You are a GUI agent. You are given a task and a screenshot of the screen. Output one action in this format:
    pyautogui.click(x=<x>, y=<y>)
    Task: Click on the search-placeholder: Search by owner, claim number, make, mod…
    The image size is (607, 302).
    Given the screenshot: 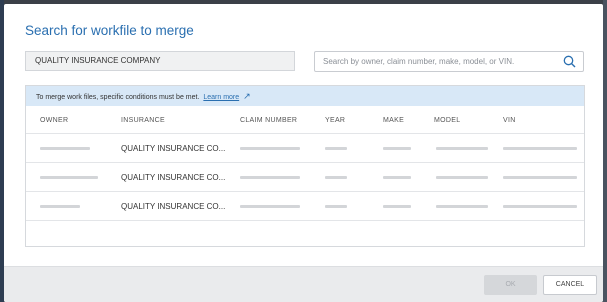 What is the action you would take?
    pyautogui.click(x=419, y=61)
    